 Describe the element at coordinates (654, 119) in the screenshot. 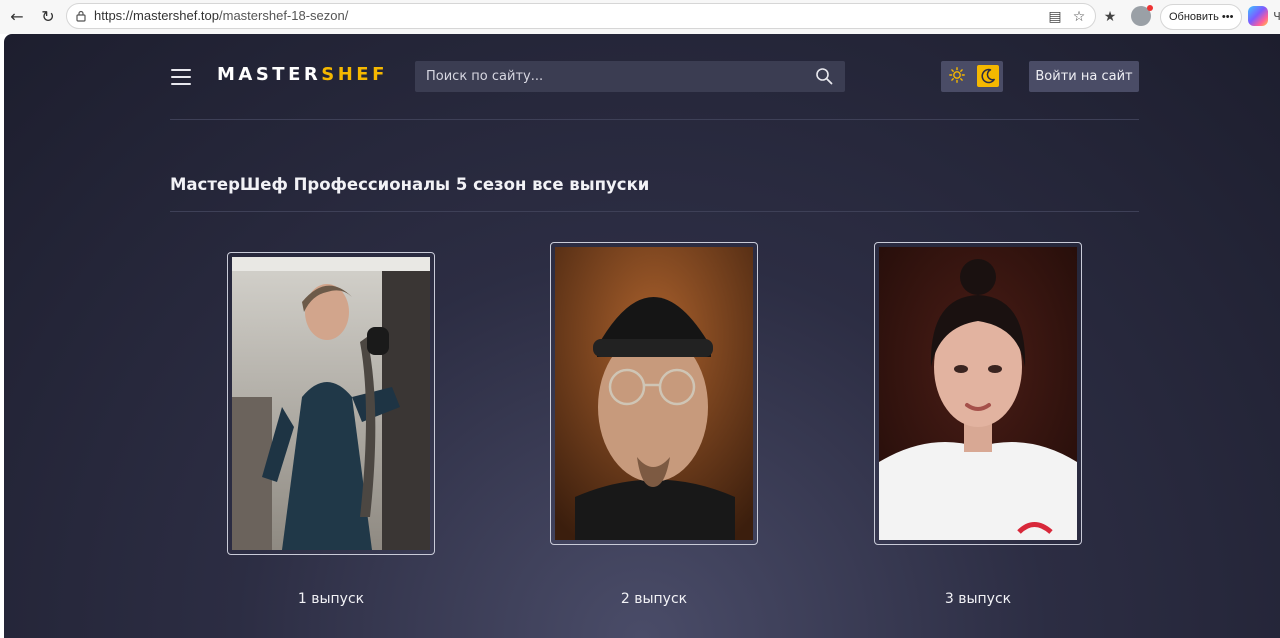

I see `header-divider` at that location.